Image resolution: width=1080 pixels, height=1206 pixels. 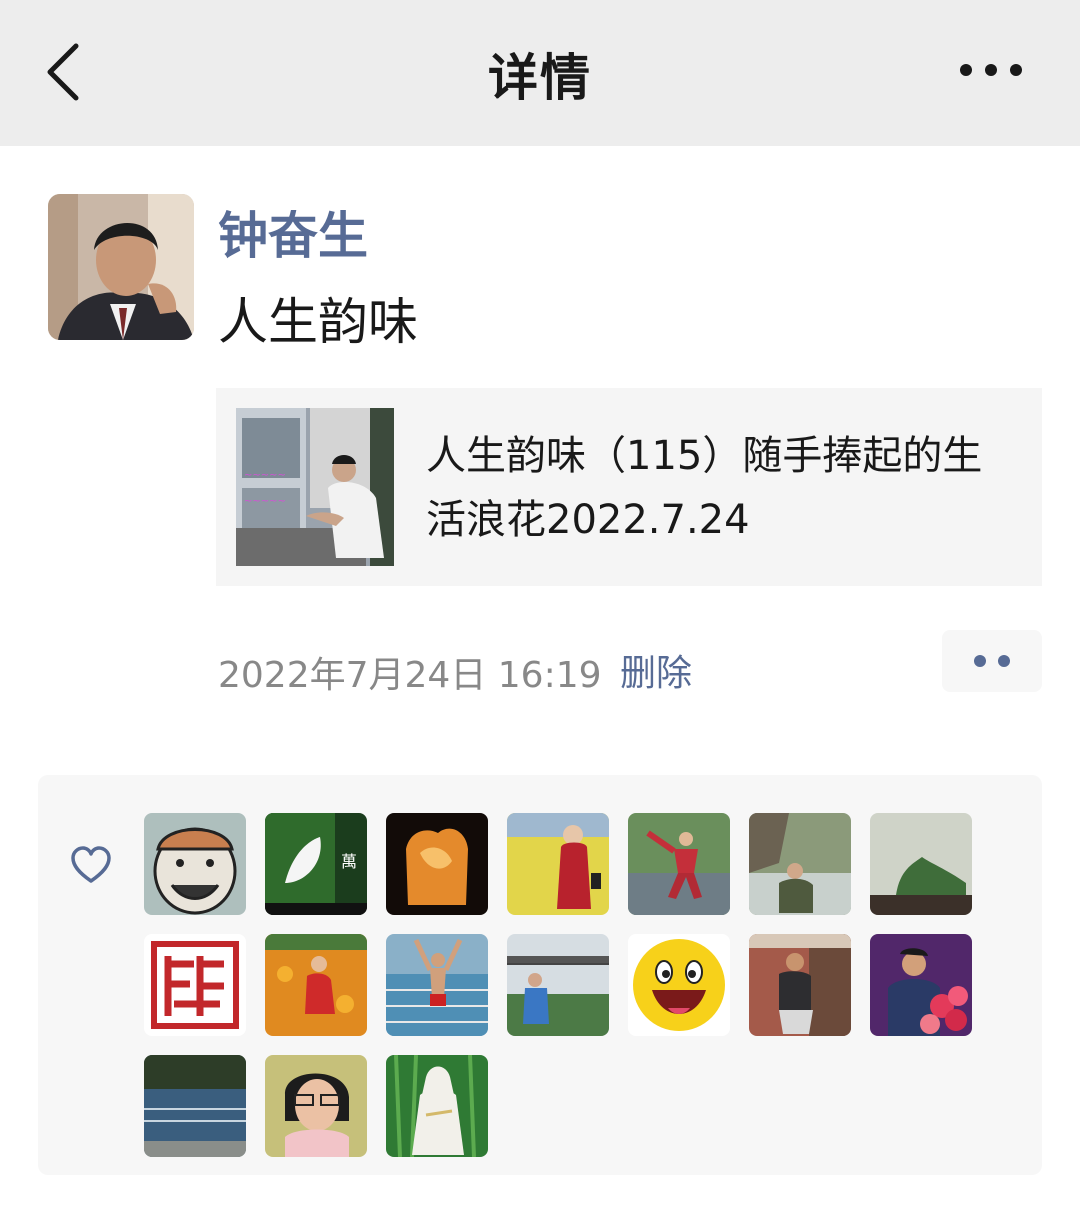 I want to click on author-avatar, so click(x=121, y=267).